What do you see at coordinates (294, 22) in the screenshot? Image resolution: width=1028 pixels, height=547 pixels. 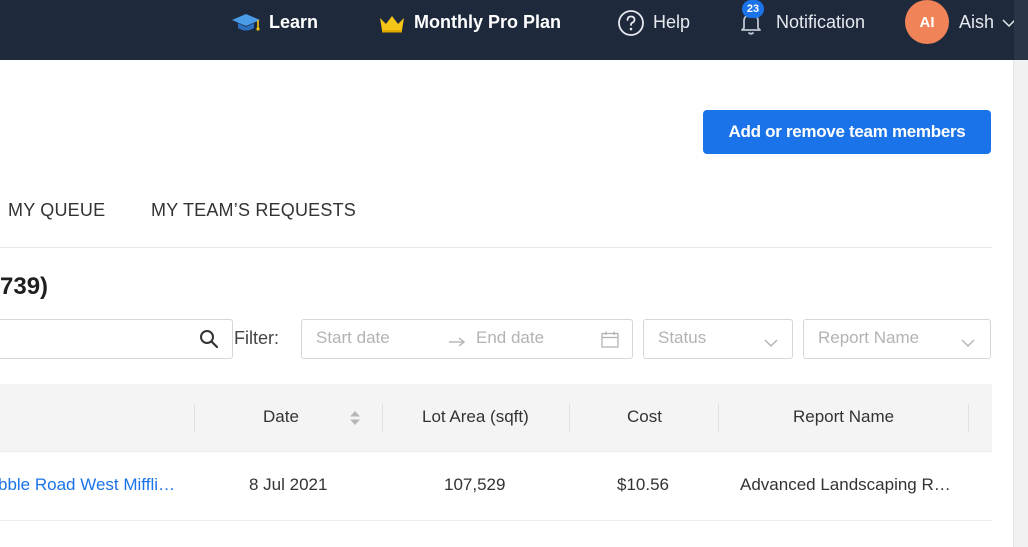 I see `learn-label: Learn` at bounding box center [294, 22].